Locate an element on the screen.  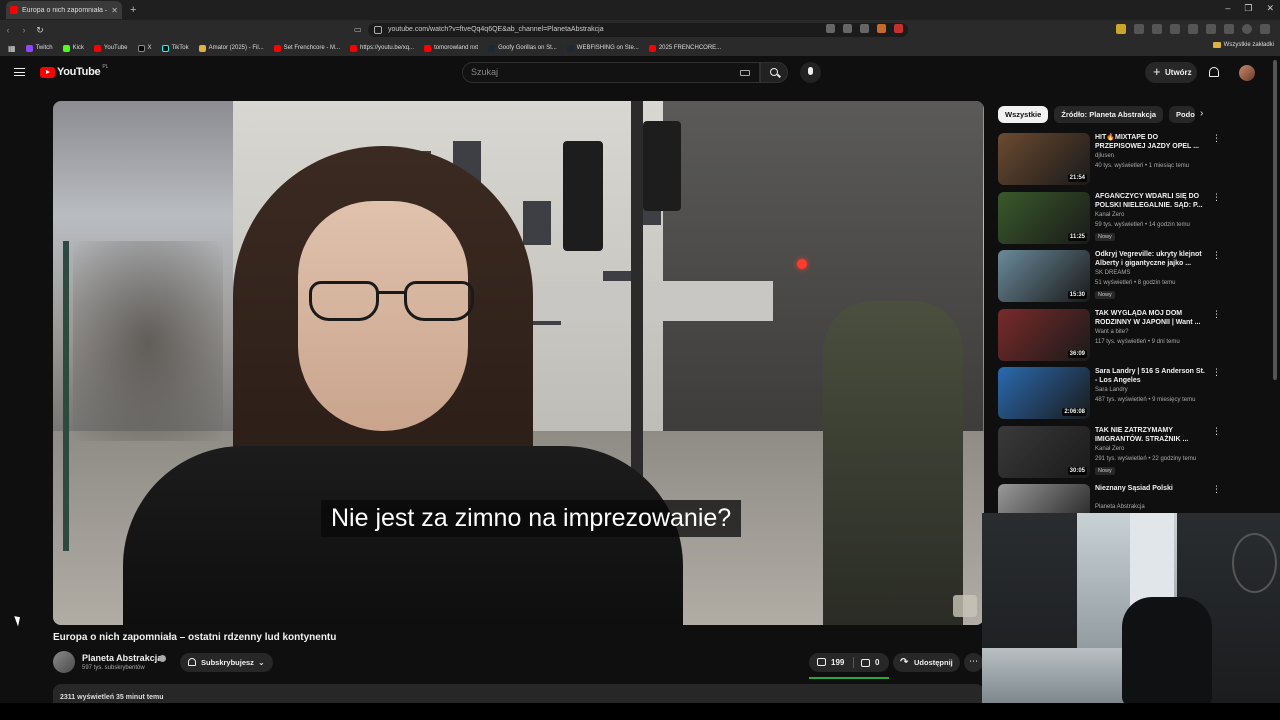
media-icon is located at coordinates (1211, 29).